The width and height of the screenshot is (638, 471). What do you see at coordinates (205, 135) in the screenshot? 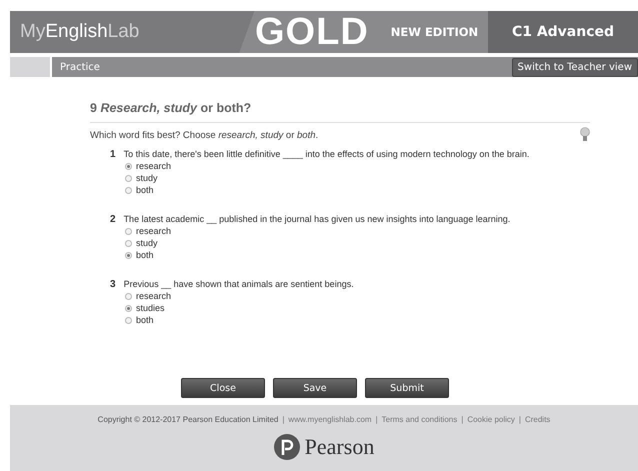
I see `instruction-text: Which word fits best? Choose research, study or both.` at bounding box center [205, 135].